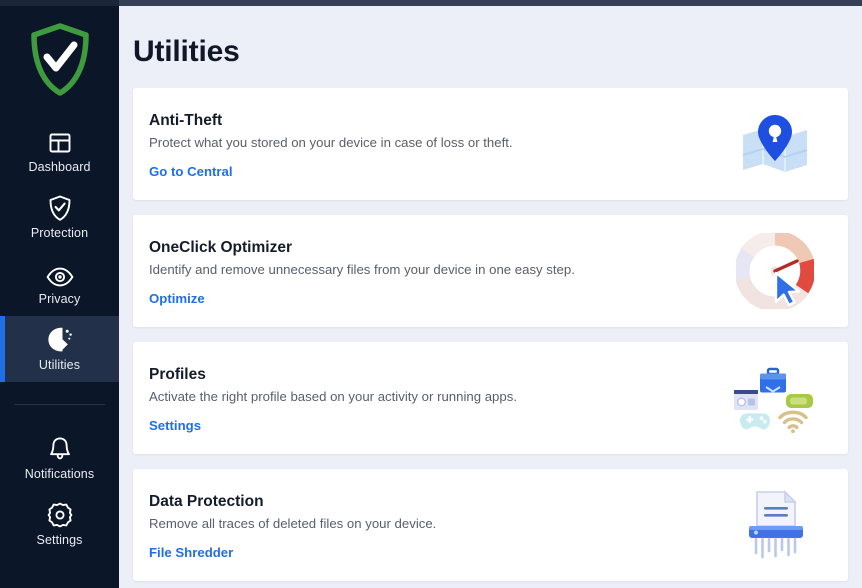 The height and width of the screenshot is (588, 862). What do you see at coordinates (220, 247) in the screenshot?
I see `card-title: OneClick Optimizer` at bounding box center [220, 247].